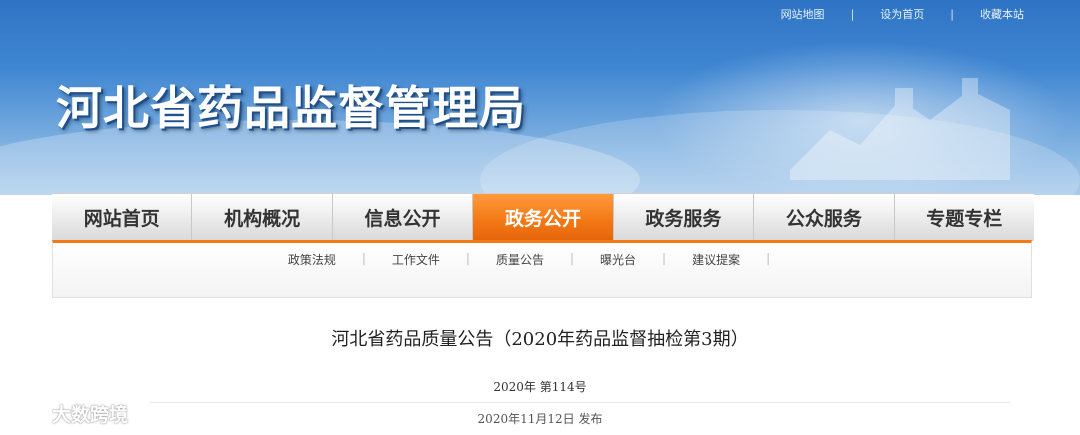 Image resolution: width=1080 pixels, height=435 pixels. Describe the element at coordinates (262, 217) in the screenshot. I see `nav-item-organization: 机构概况` at that location.